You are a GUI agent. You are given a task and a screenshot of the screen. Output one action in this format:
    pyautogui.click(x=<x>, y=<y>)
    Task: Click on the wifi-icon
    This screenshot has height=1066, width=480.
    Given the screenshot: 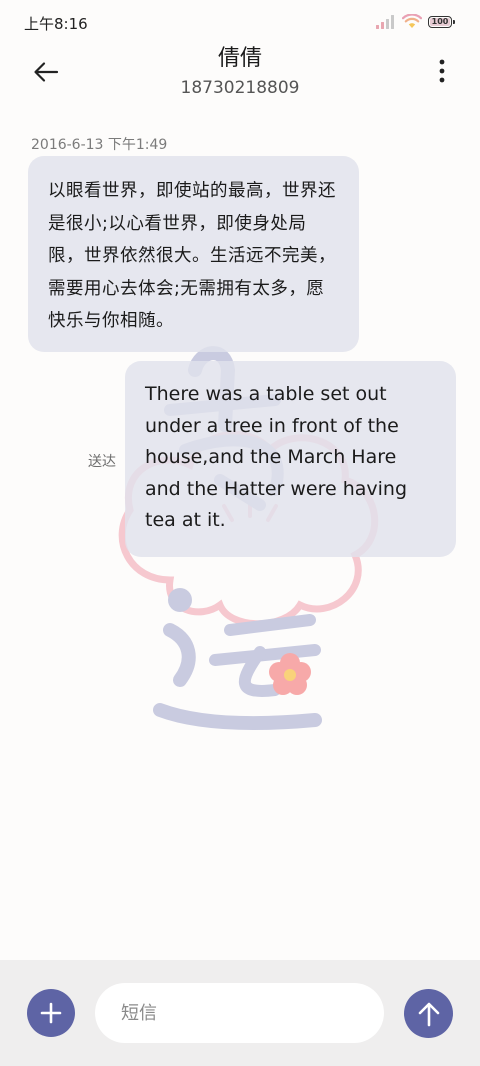 What is the action you would take?
    pyautogui.click(x=412, y=21)
    